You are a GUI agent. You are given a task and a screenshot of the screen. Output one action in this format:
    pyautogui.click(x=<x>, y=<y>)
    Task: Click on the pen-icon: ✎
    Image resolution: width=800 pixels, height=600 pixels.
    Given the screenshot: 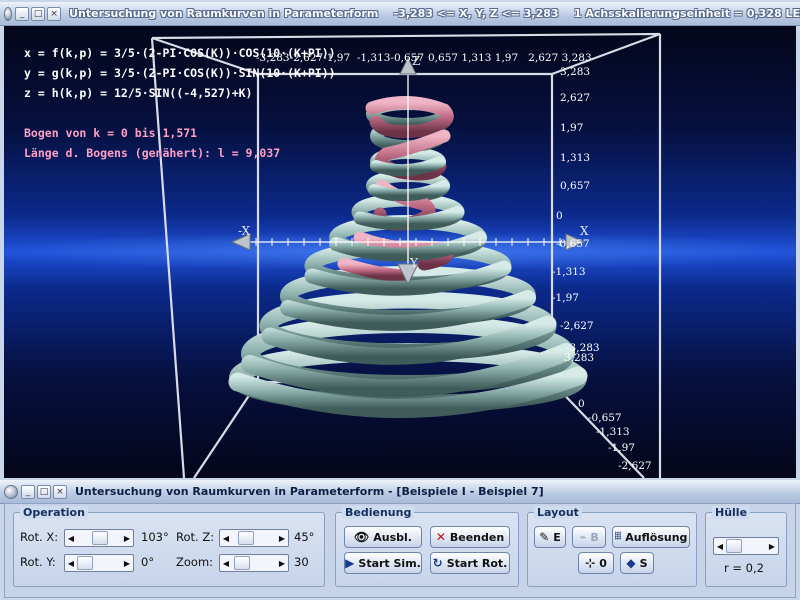 What is the action you would take?
    pyautogui.click(x=544, y=537)
    